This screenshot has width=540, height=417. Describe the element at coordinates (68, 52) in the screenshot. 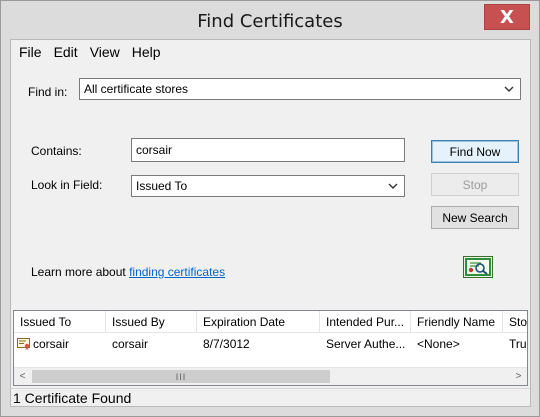

I see `menu-edit: Edit` at that location.